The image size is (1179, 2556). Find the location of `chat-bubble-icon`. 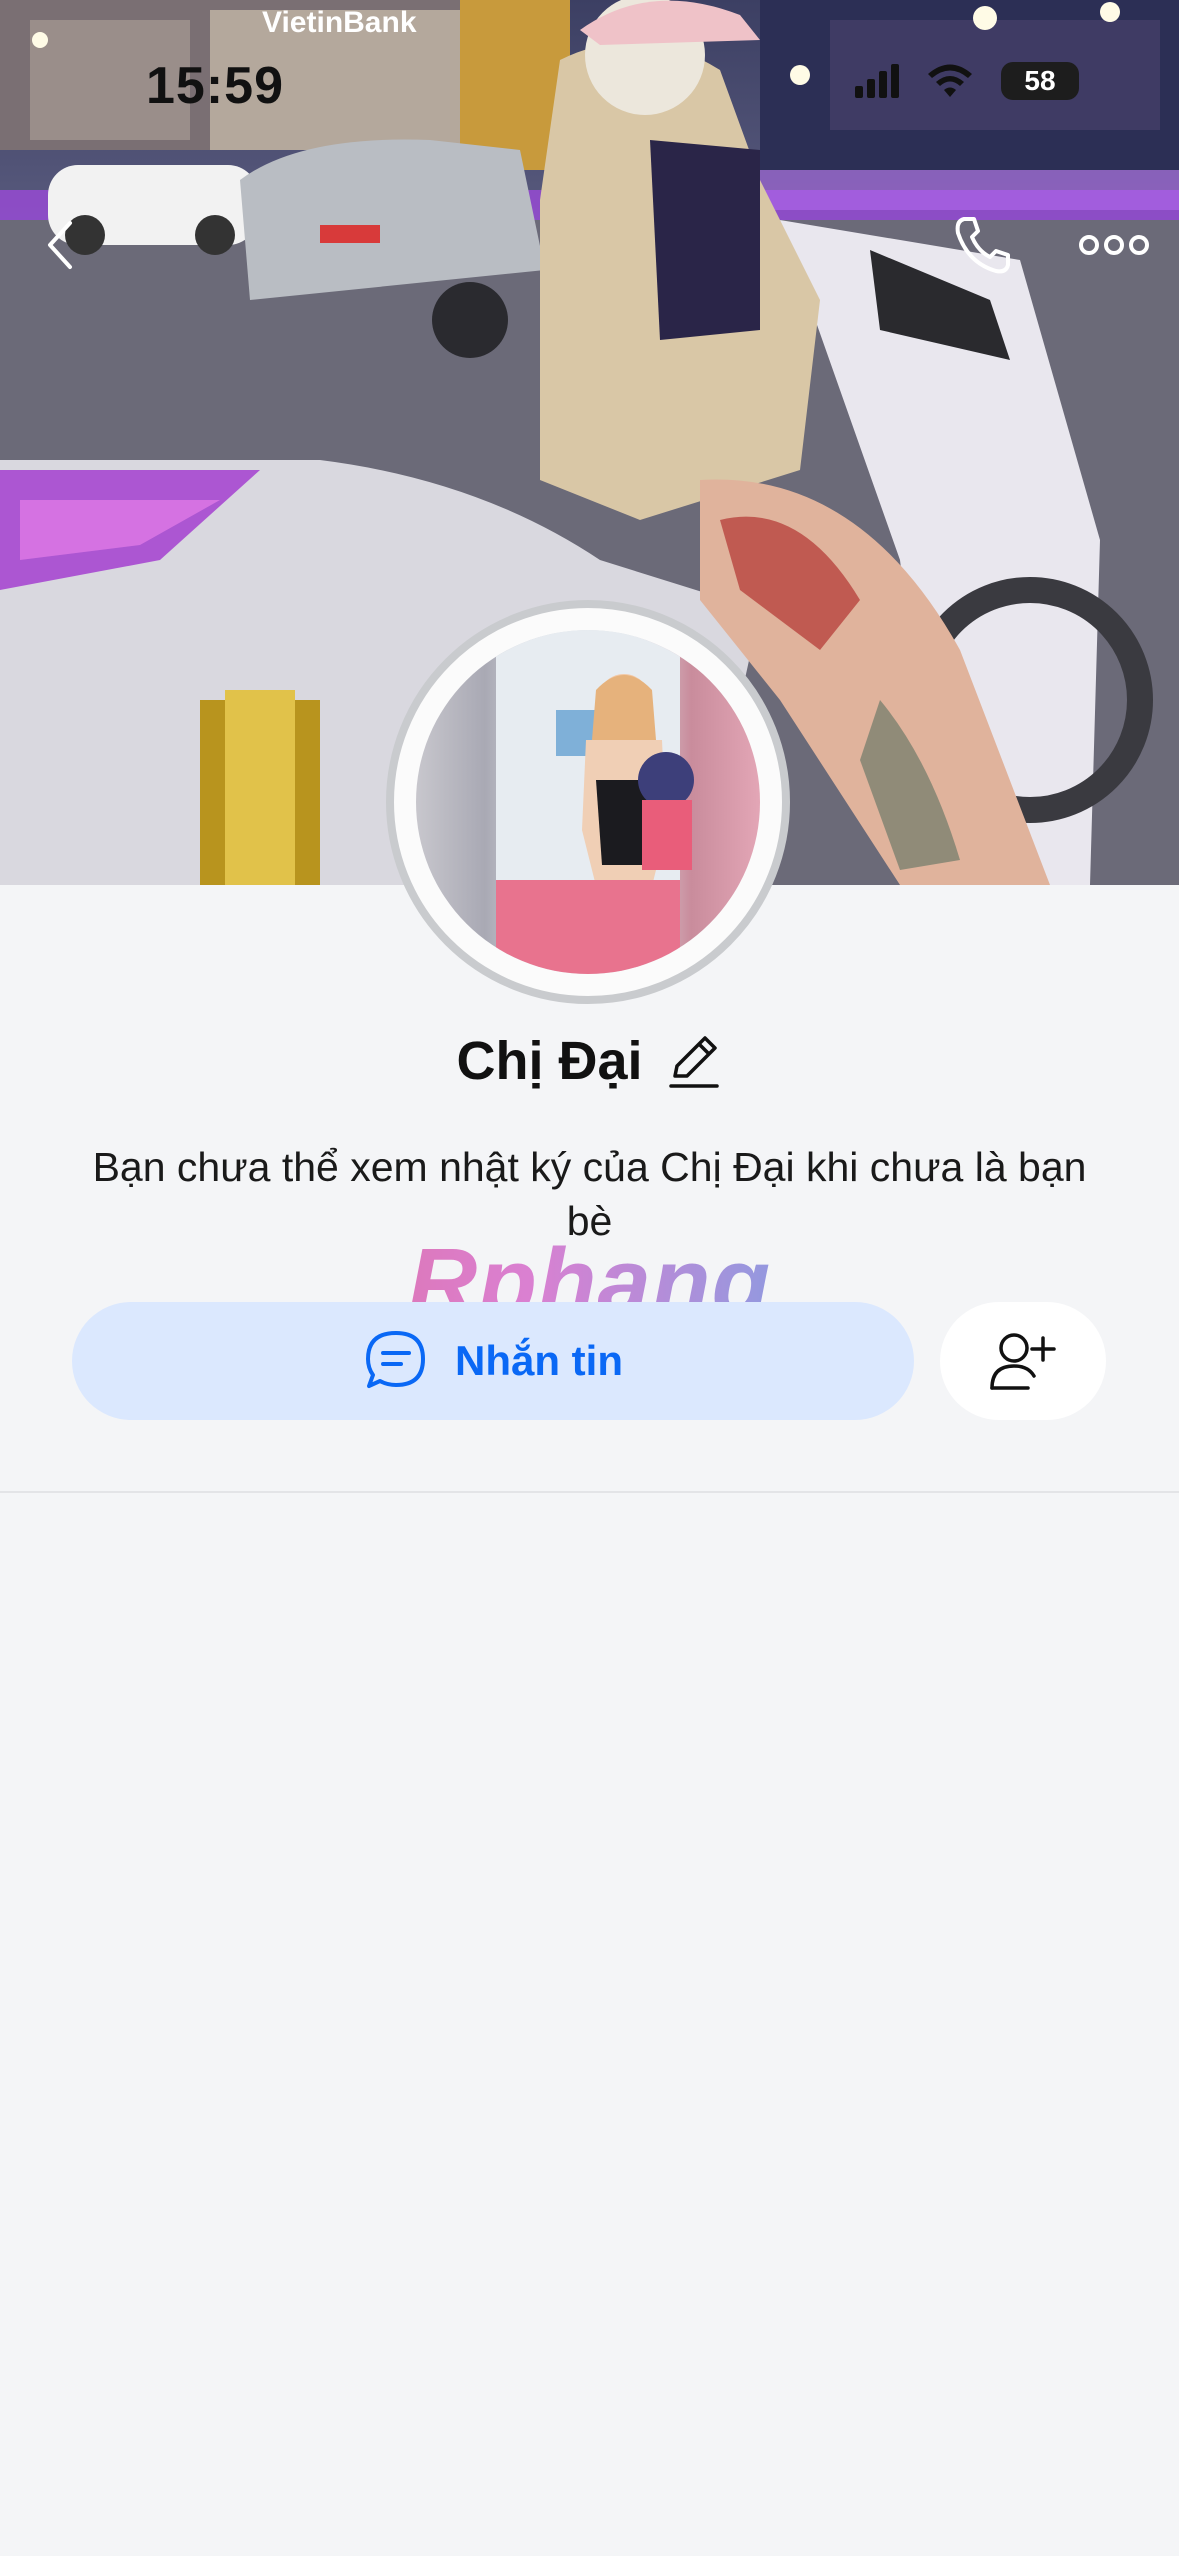

chat-bubble-icon is located at coordinates (395, 1359).